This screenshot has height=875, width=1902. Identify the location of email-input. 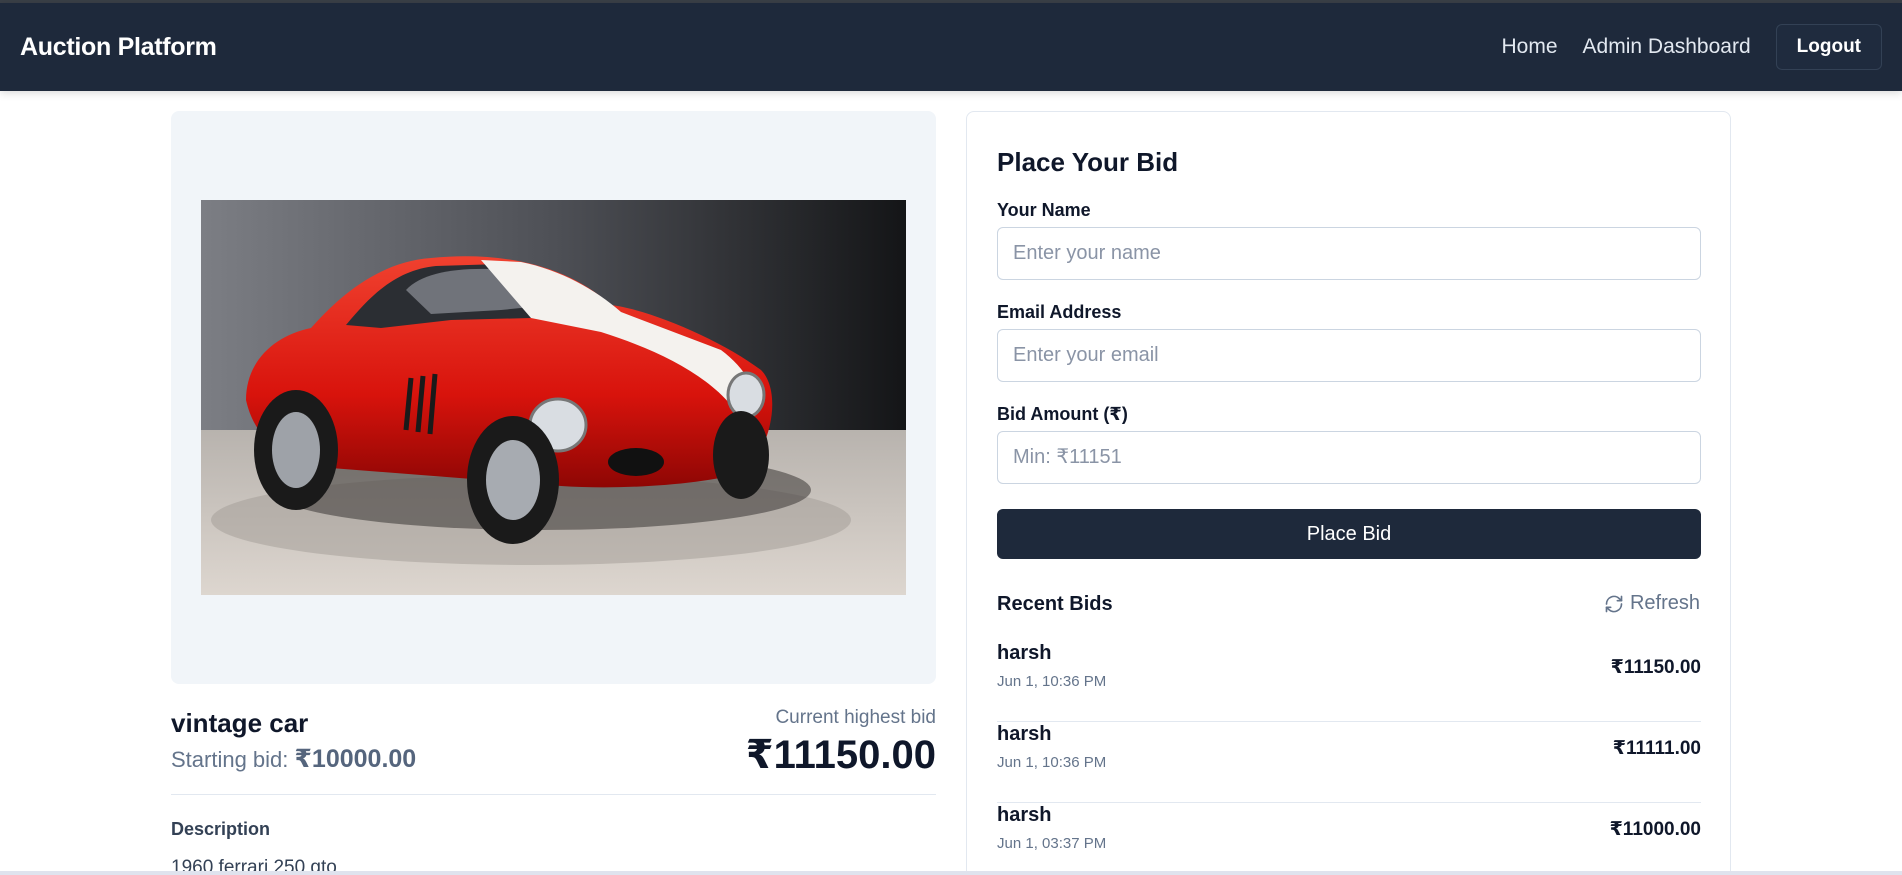
(1349, 355).